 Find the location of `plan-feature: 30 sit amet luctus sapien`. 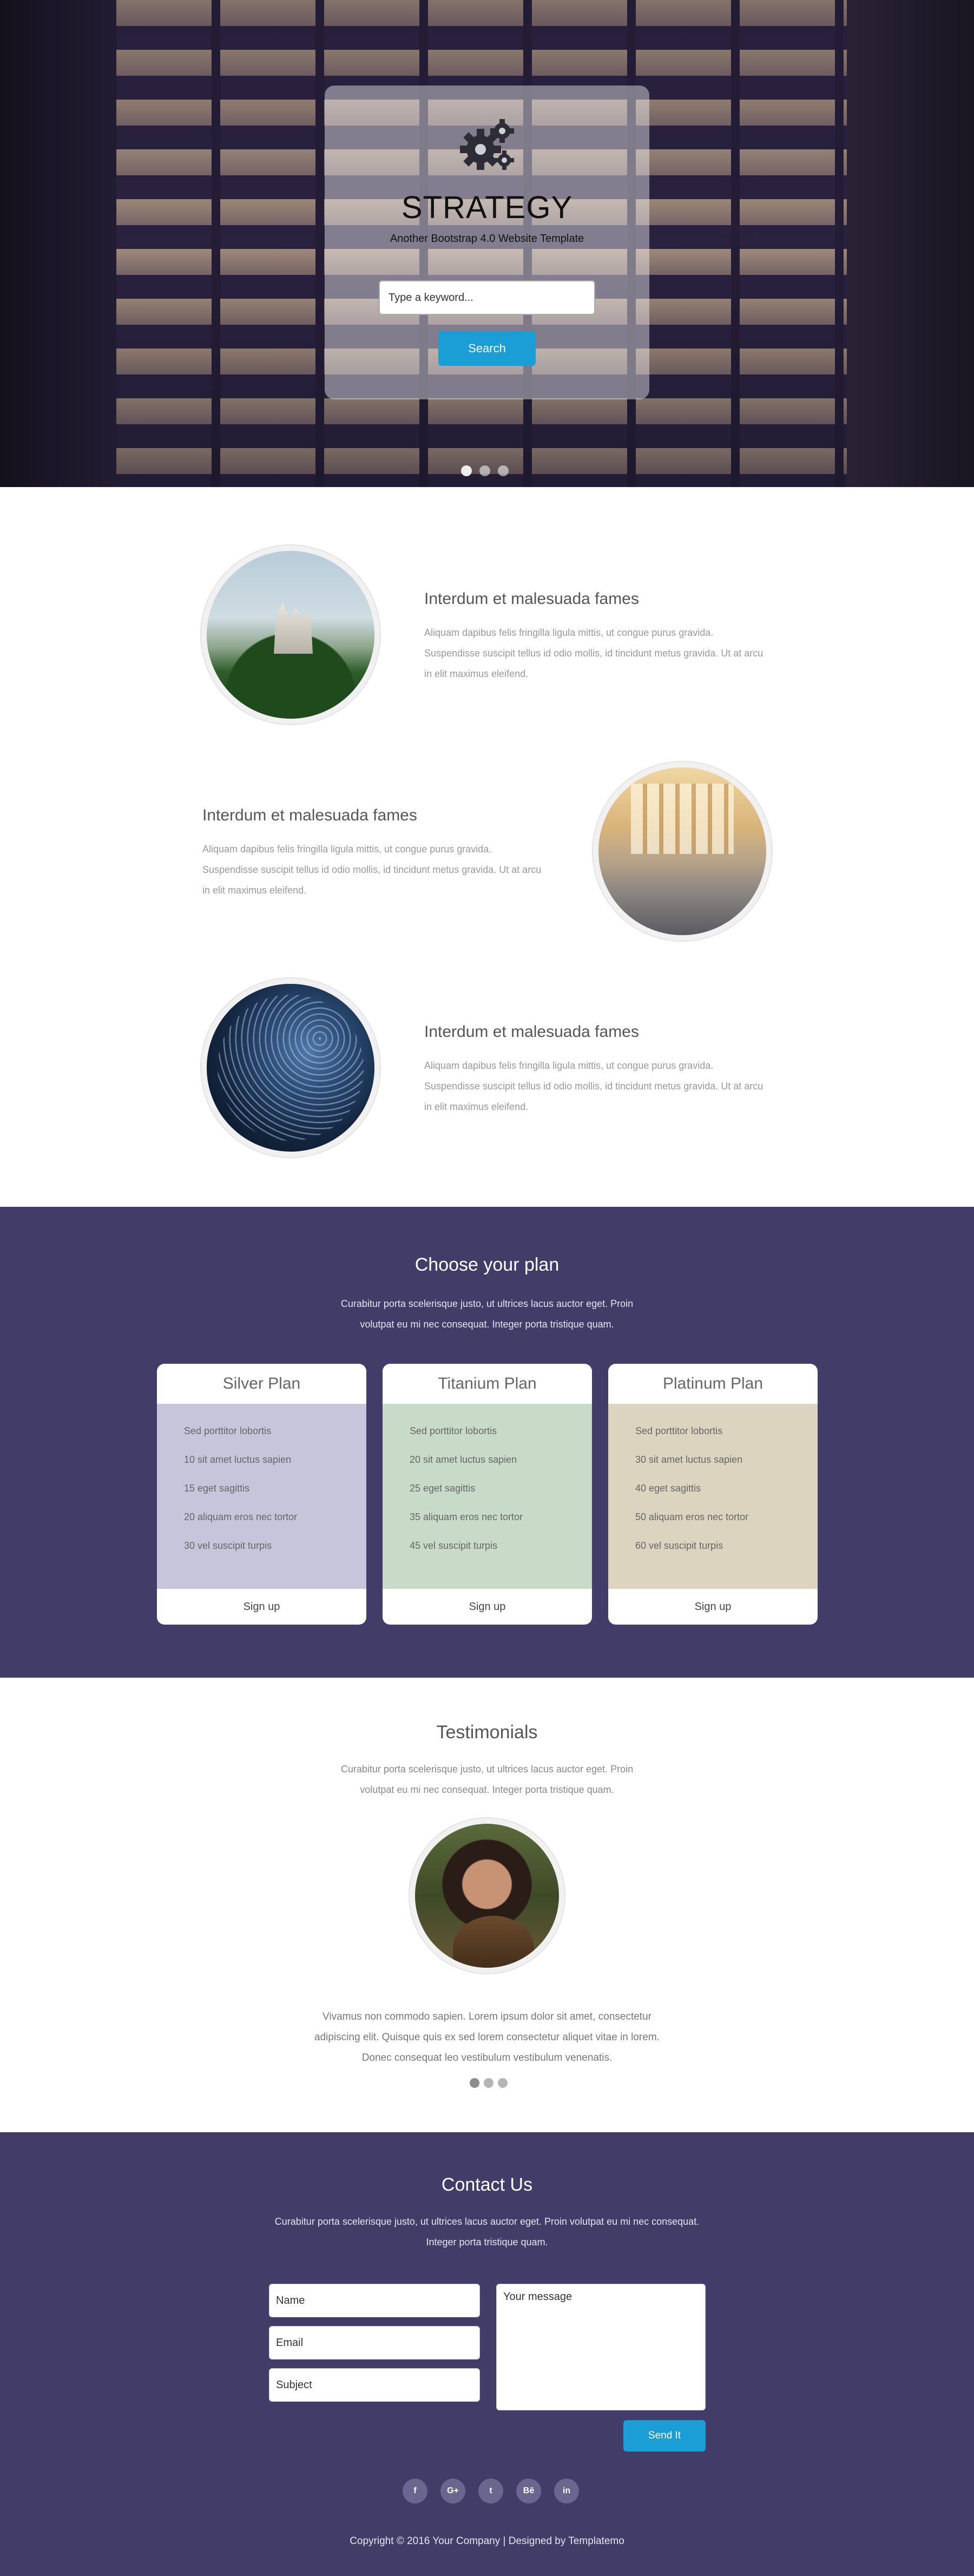

plan-feature: 30 sit amet luctus sapien is located at coordinates (689, 1459).